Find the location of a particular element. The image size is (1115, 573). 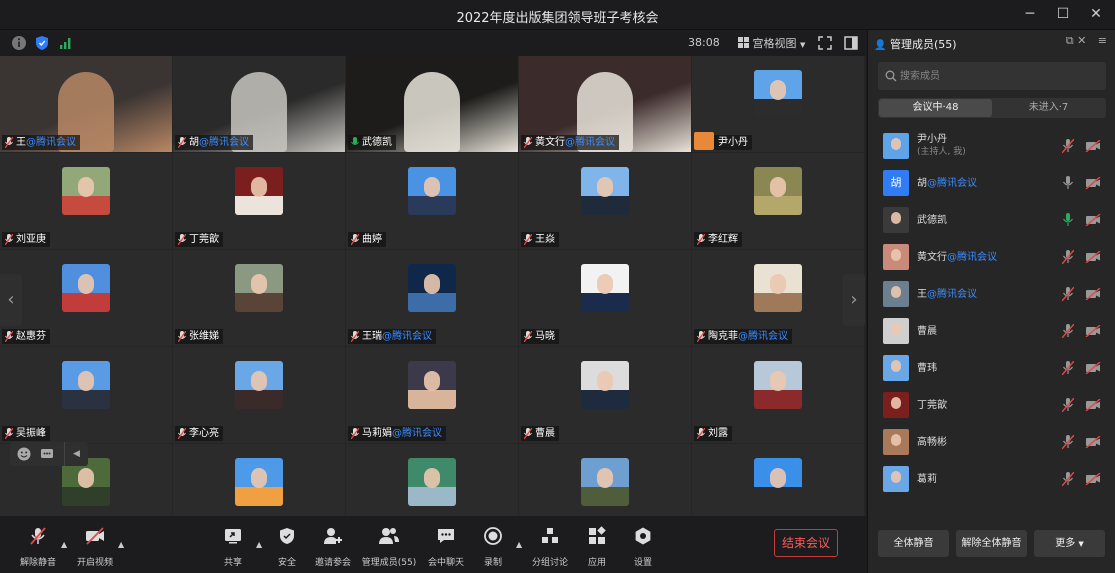

member-row: 曹玮 is located at coordinates (991, 368).